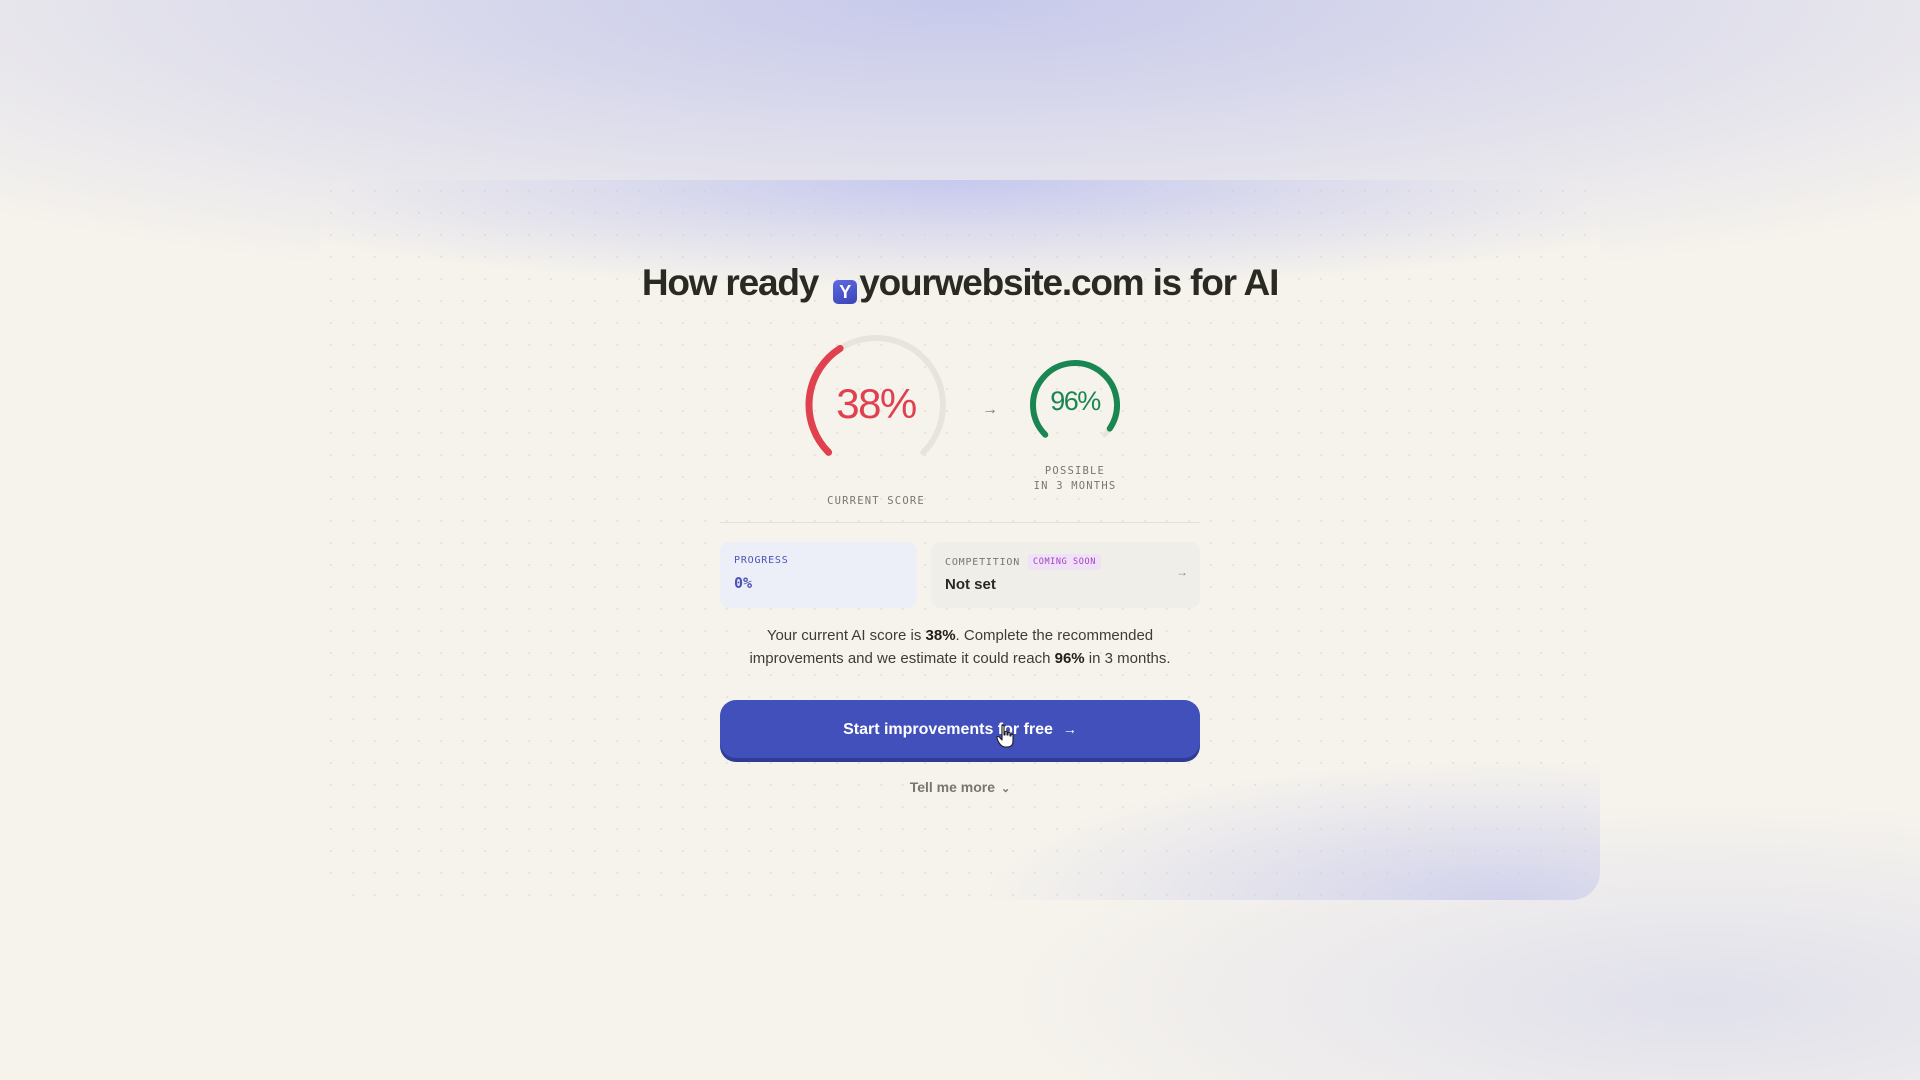 The width and height of the screenshot is (1920, 1080). I want to click on current-score-label: CURRENT SCORE, so click(876, 501).